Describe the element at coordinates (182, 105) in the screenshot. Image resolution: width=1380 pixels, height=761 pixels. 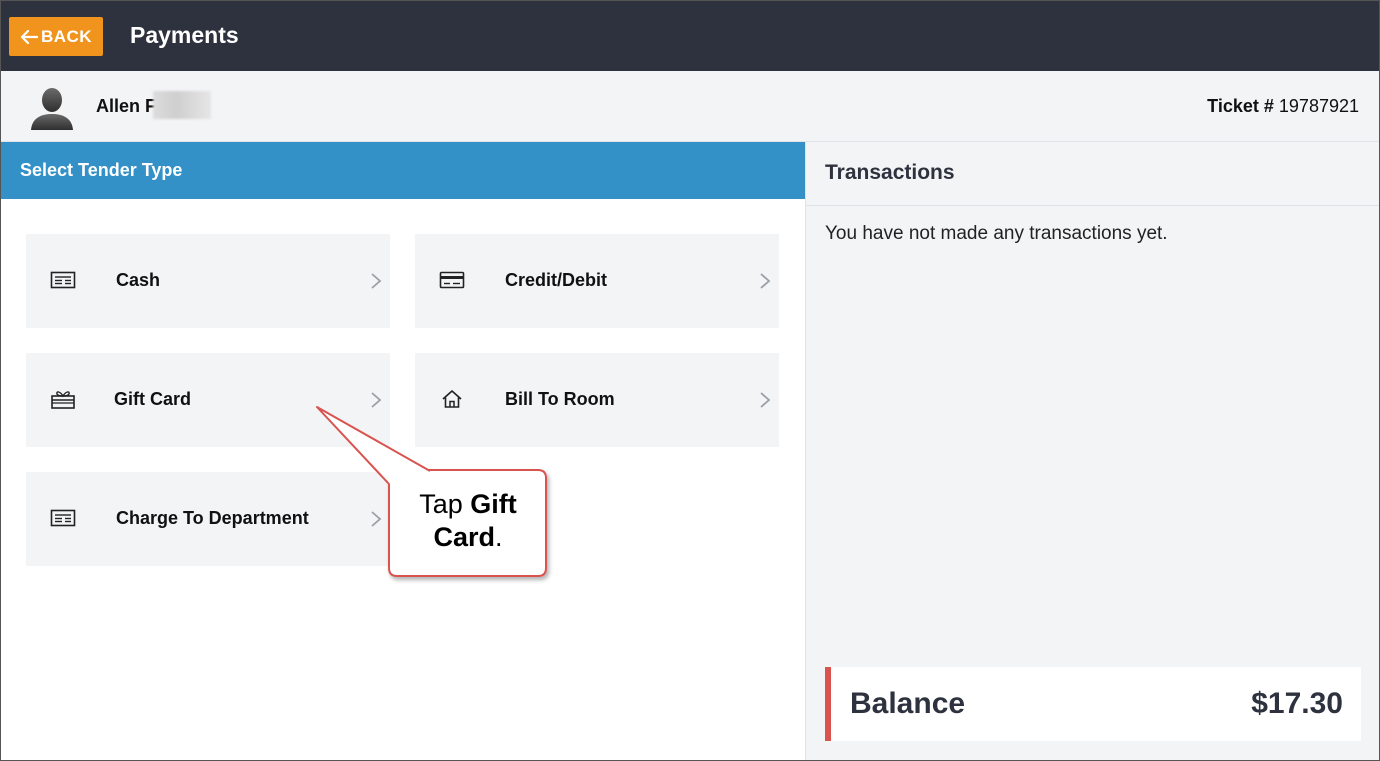
I see `redacted-name-blur` at that location.